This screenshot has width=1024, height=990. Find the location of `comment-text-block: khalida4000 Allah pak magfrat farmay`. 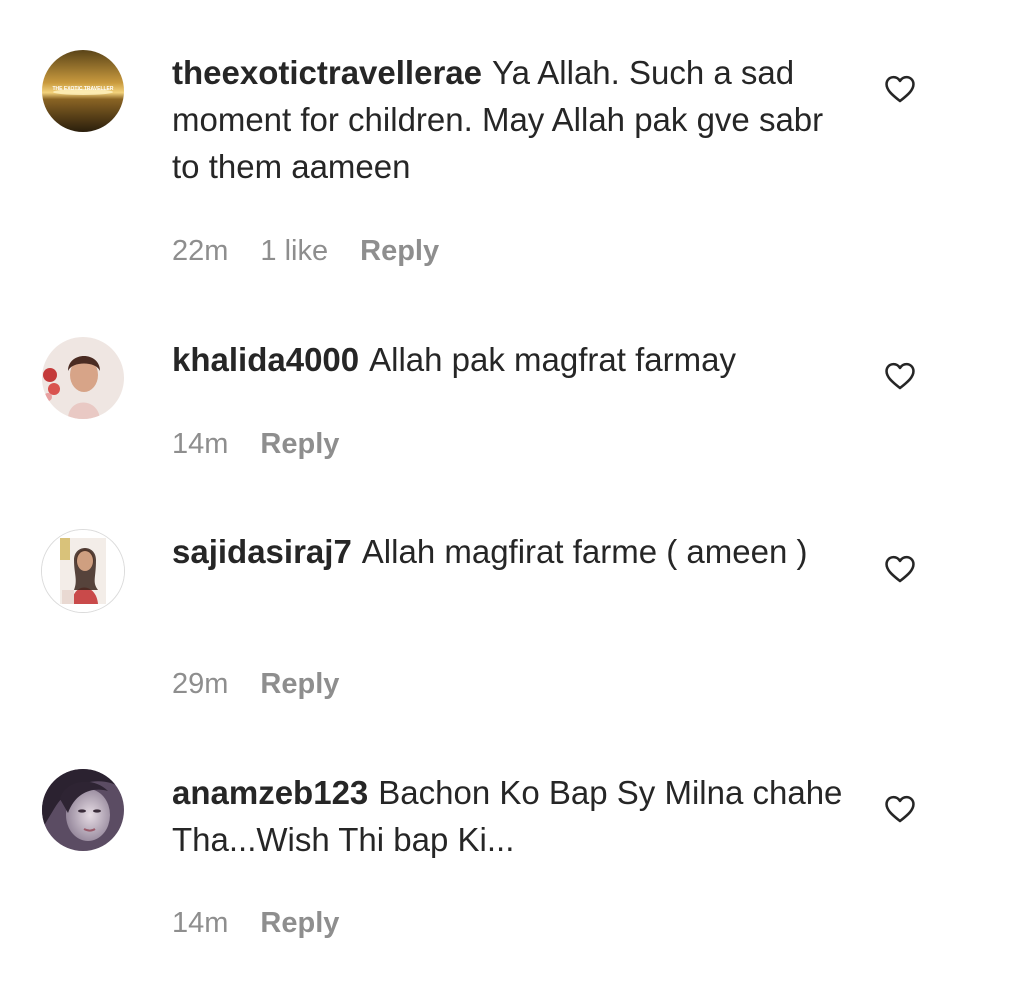

comment-text-block: khalida4000 Allah pak magfrat farmay is located at coordinates (512, 359).